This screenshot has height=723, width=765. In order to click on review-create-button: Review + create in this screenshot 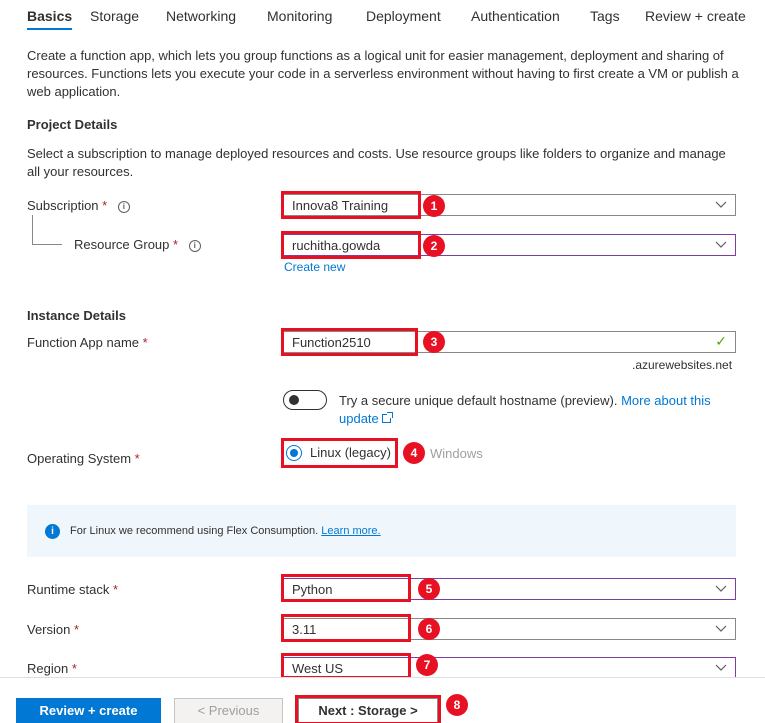, I will do `click(88, 710)`.